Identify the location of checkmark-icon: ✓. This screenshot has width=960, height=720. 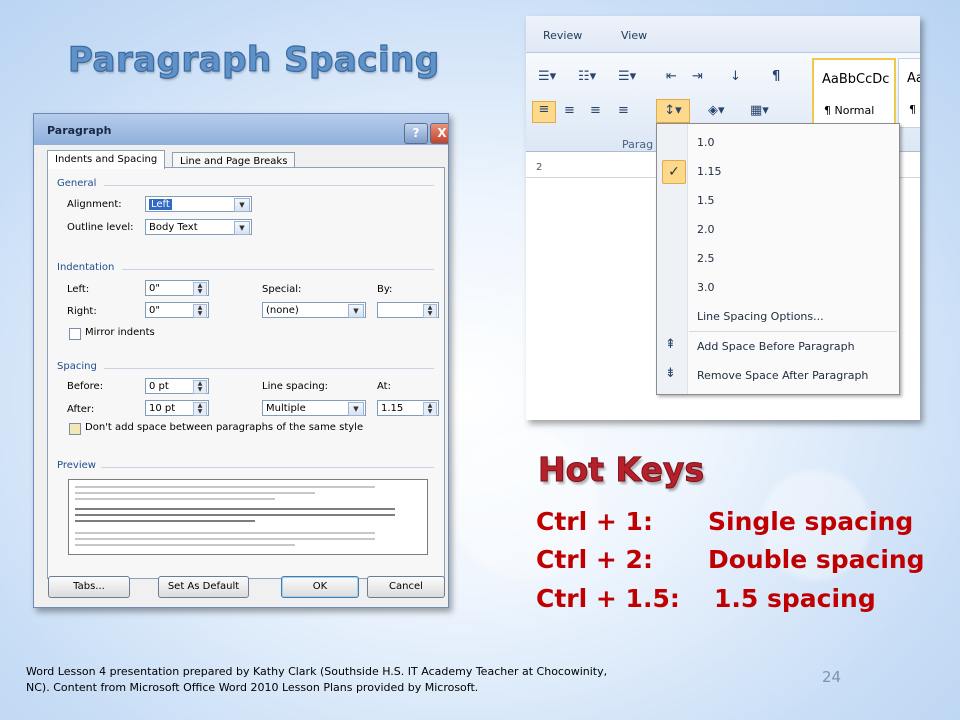
(674, 172).